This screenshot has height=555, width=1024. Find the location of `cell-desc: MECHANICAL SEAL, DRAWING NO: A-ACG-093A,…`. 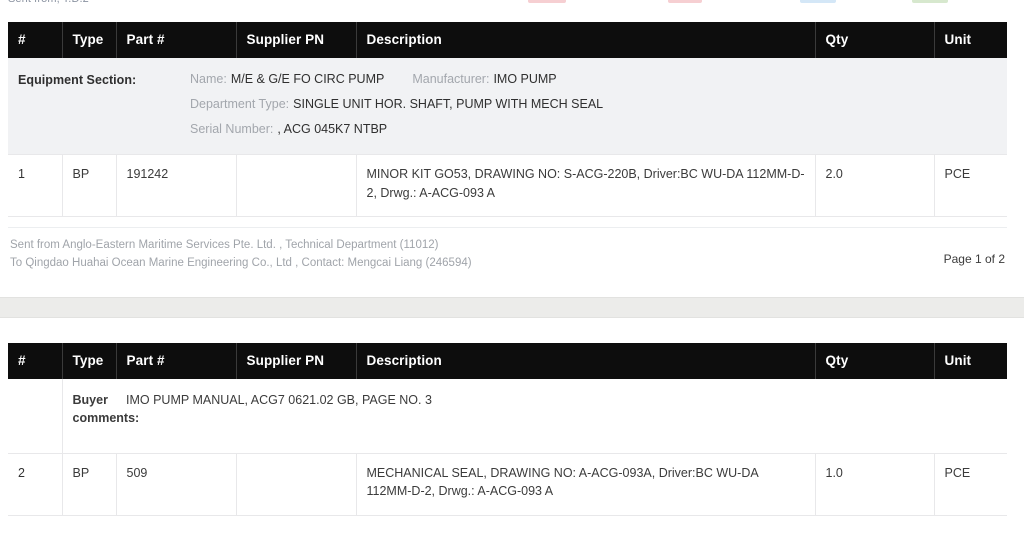

cell-desc: MECHANICAL SEAL, DRAWING NO: A-ACG-093A,… is located at coordinates (585, 484).